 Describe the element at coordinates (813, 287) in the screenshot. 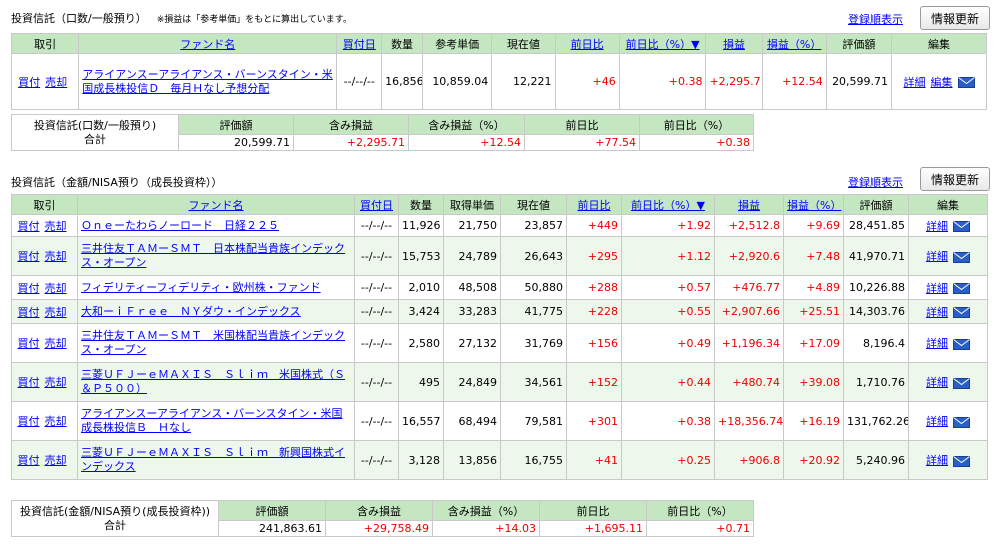

I see `pl-pct-cell: +4.89` at that location.